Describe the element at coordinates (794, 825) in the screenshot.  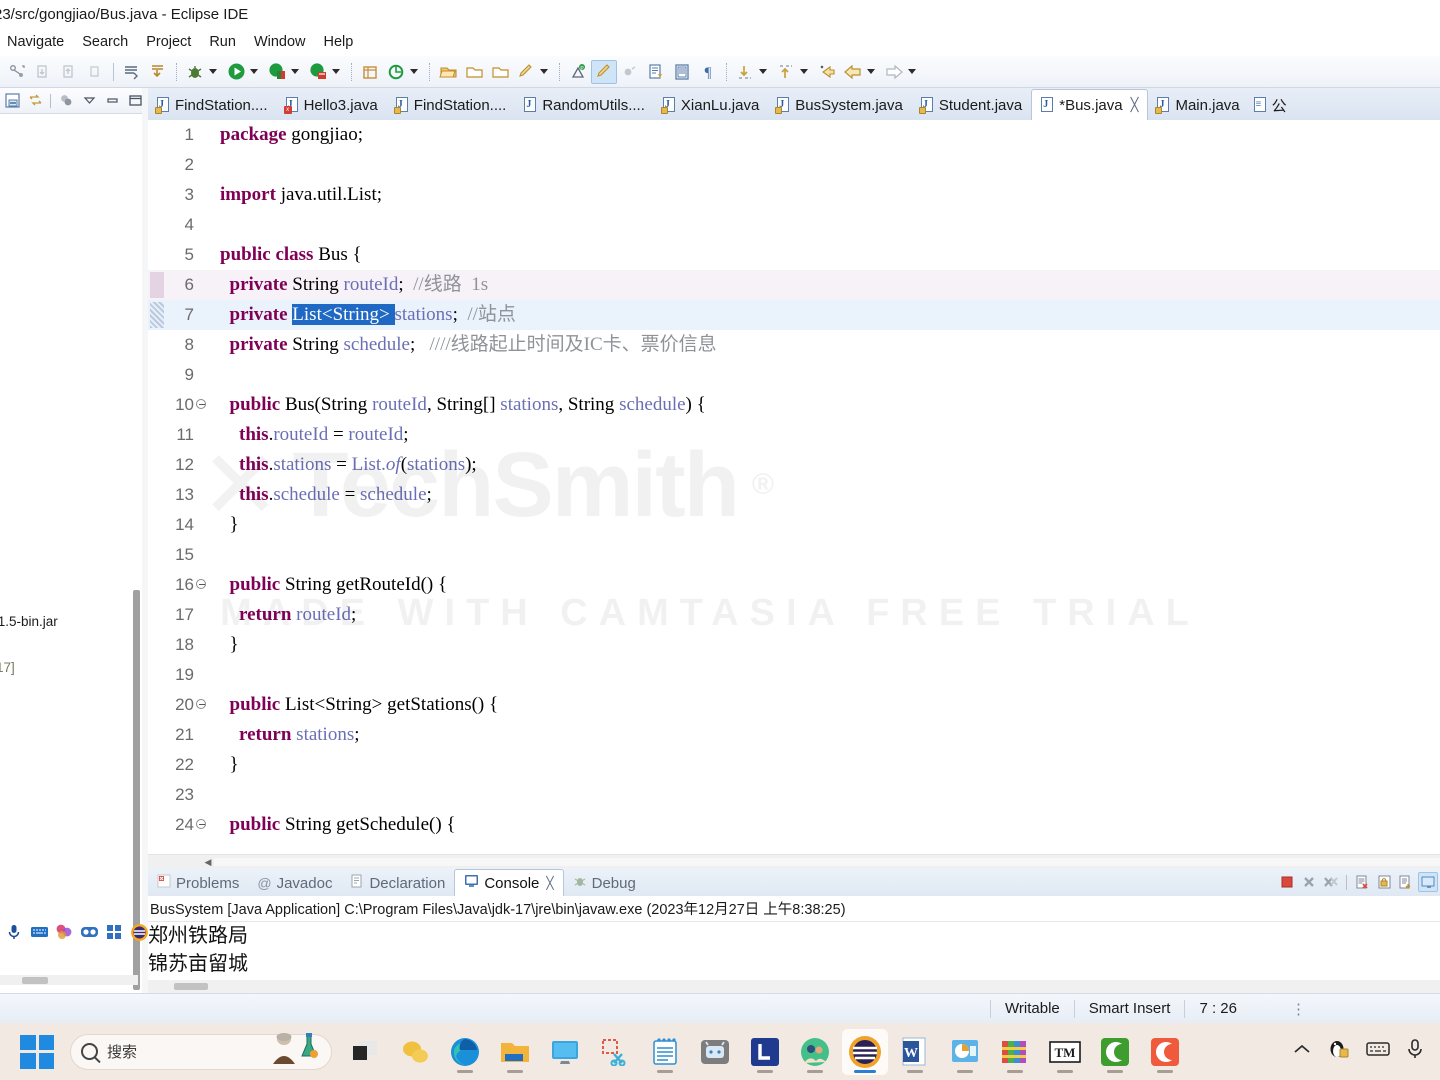
I see `code-line: 24 public String getSchedule() {` at that location.